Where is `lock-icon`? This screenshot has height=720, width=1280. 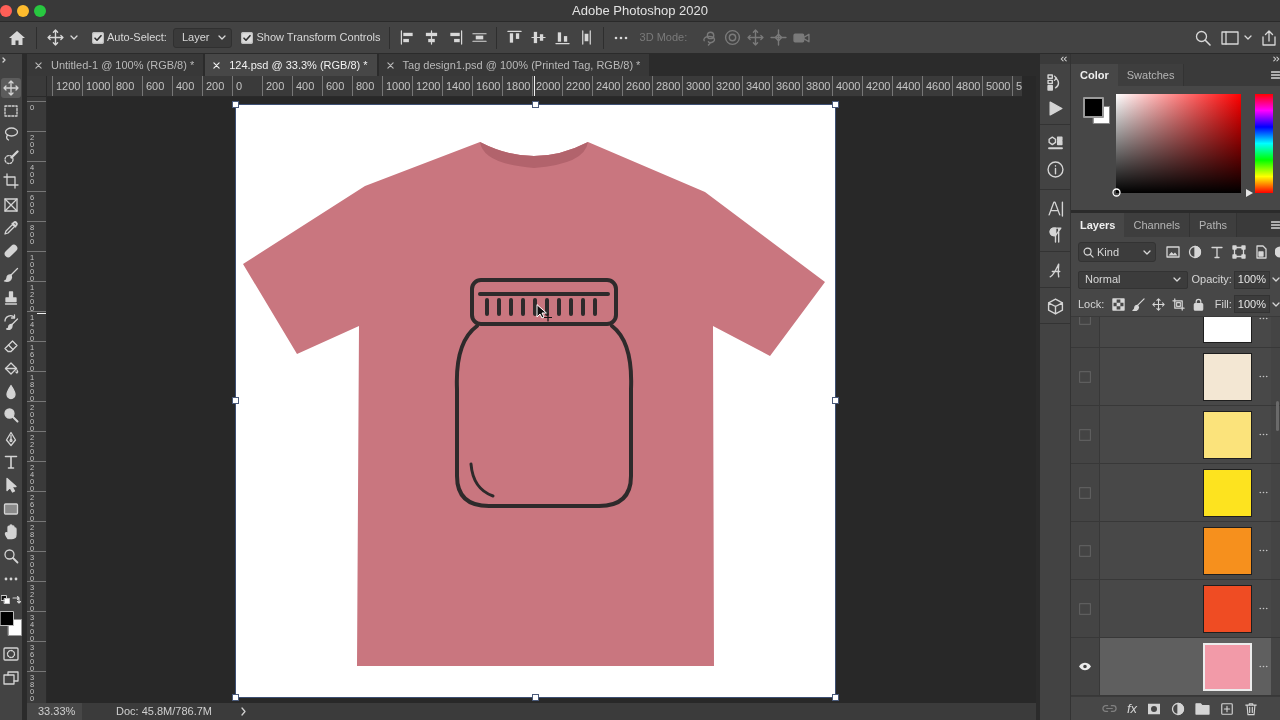
lock-icon is located at coordinates (1199, 304).